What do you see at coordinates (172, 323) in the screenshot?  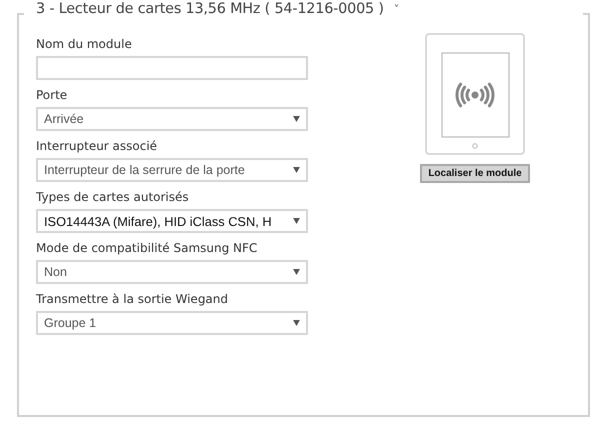 I see `dropdown: Groupe 1` at bounding box center [172, 323].